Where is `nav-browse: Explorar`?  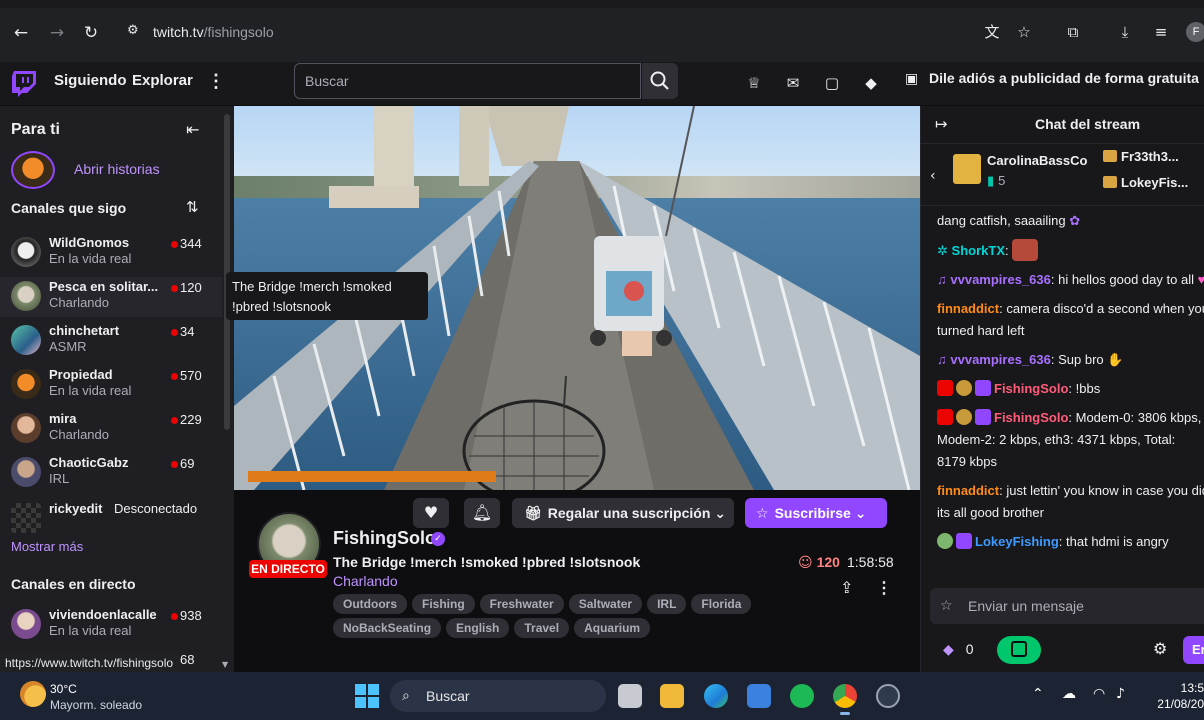
nav-browse: Explorar is located at coordinates (162, 80).